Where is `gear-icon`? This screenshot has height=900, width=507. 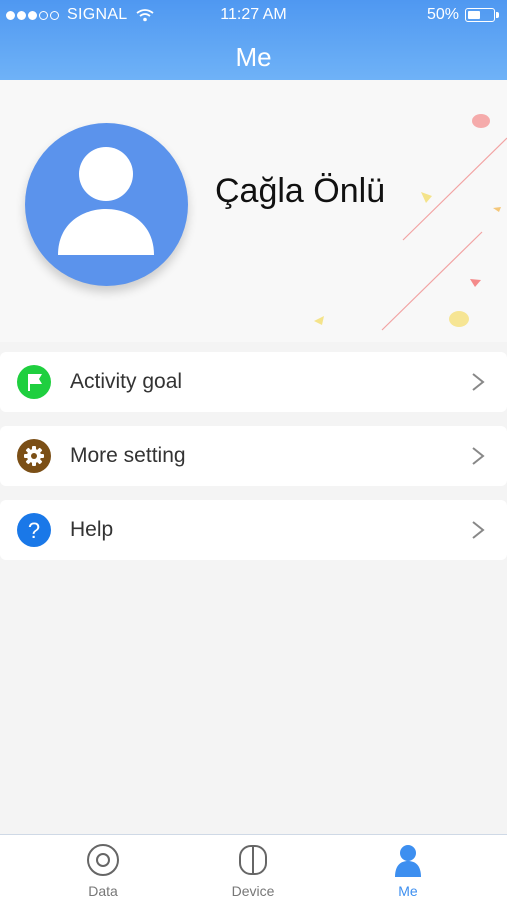
gear-icon is located at coordinates (34, 456).